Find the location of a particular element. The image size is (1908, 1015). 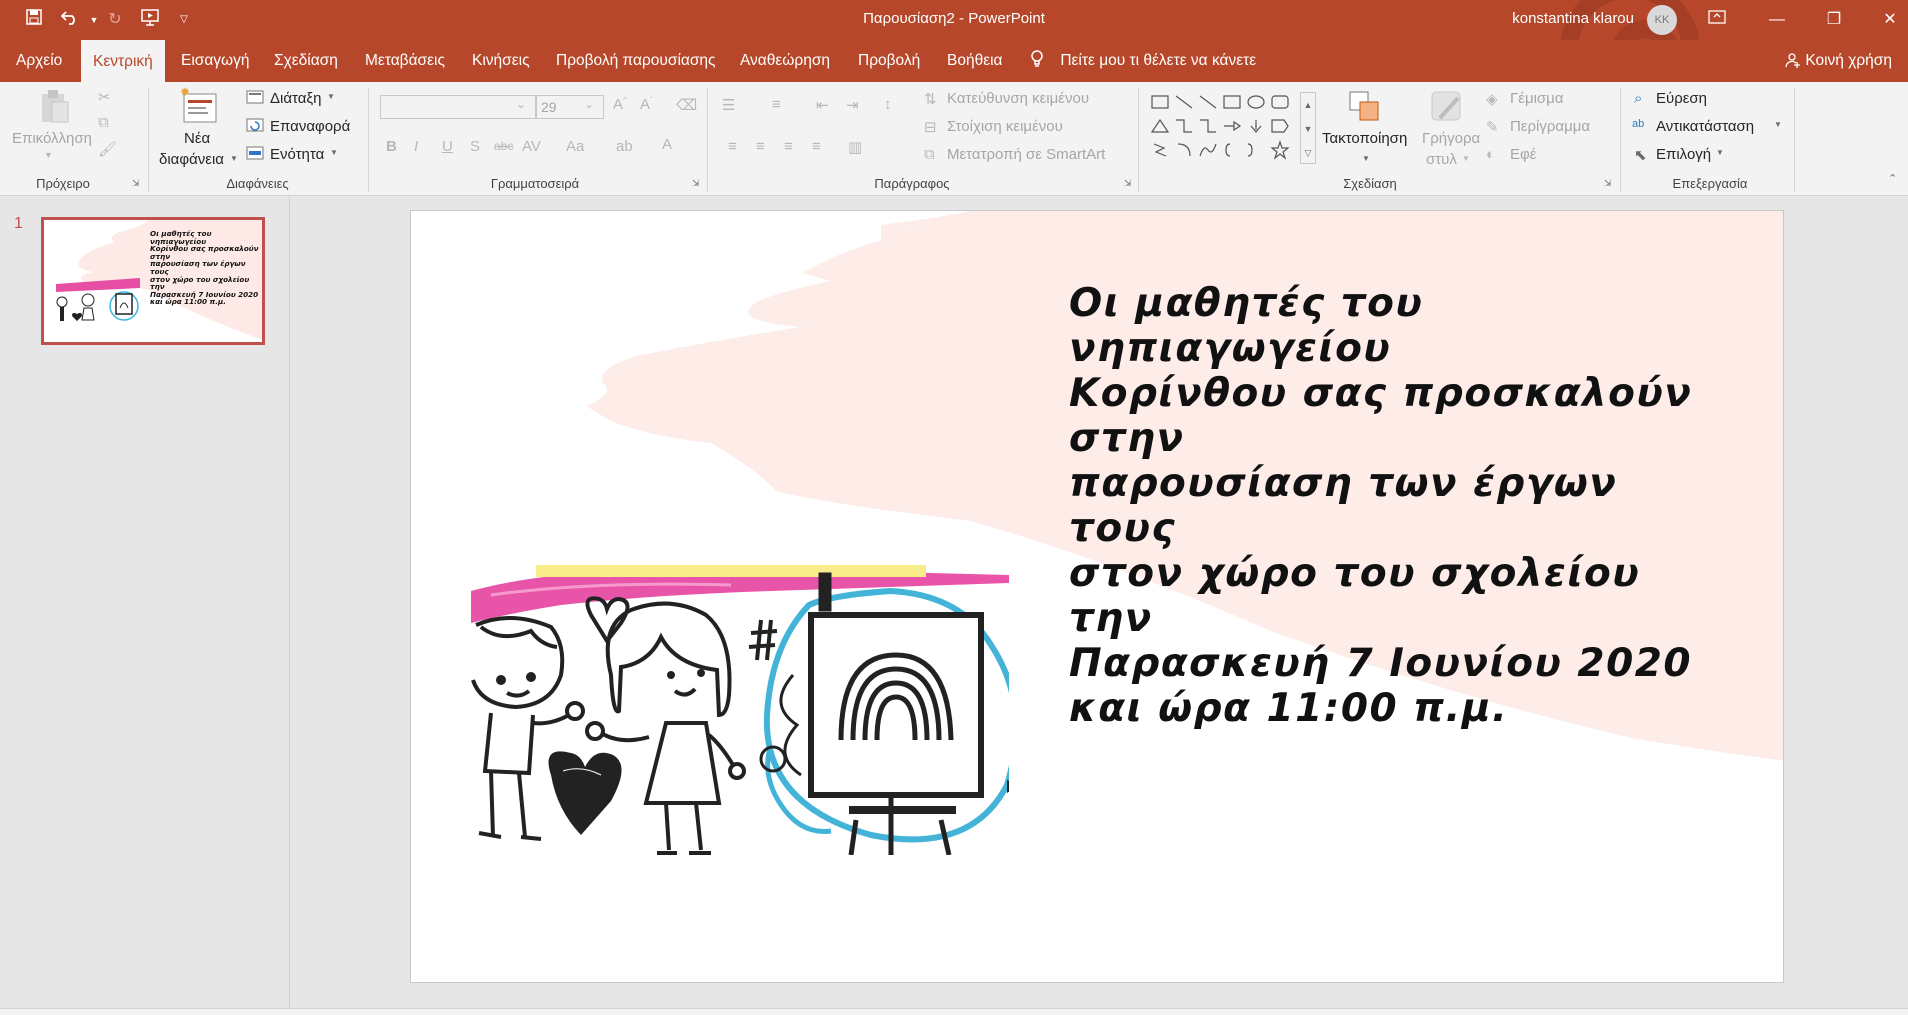

align-center-icon: ≡ is located at coordinates (760, 146).